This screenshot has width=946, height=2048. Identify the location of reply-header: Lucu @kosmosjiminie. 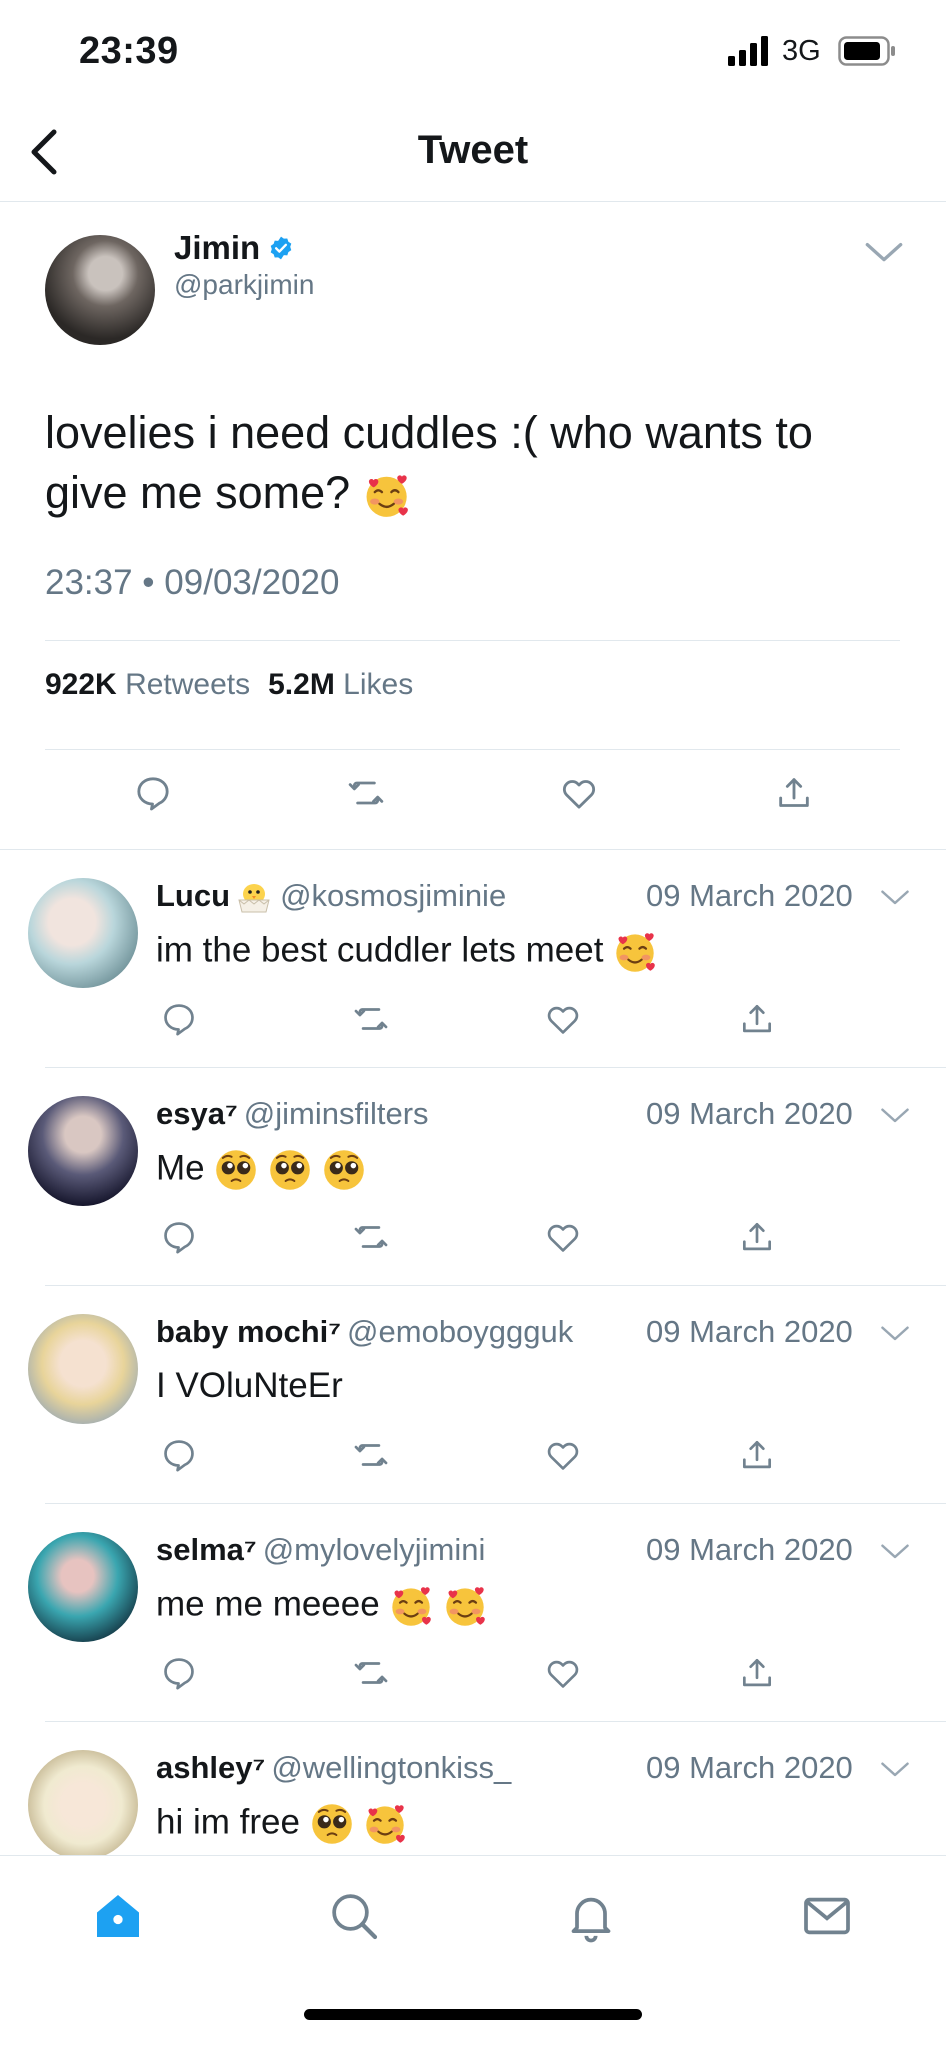
(331, 898).